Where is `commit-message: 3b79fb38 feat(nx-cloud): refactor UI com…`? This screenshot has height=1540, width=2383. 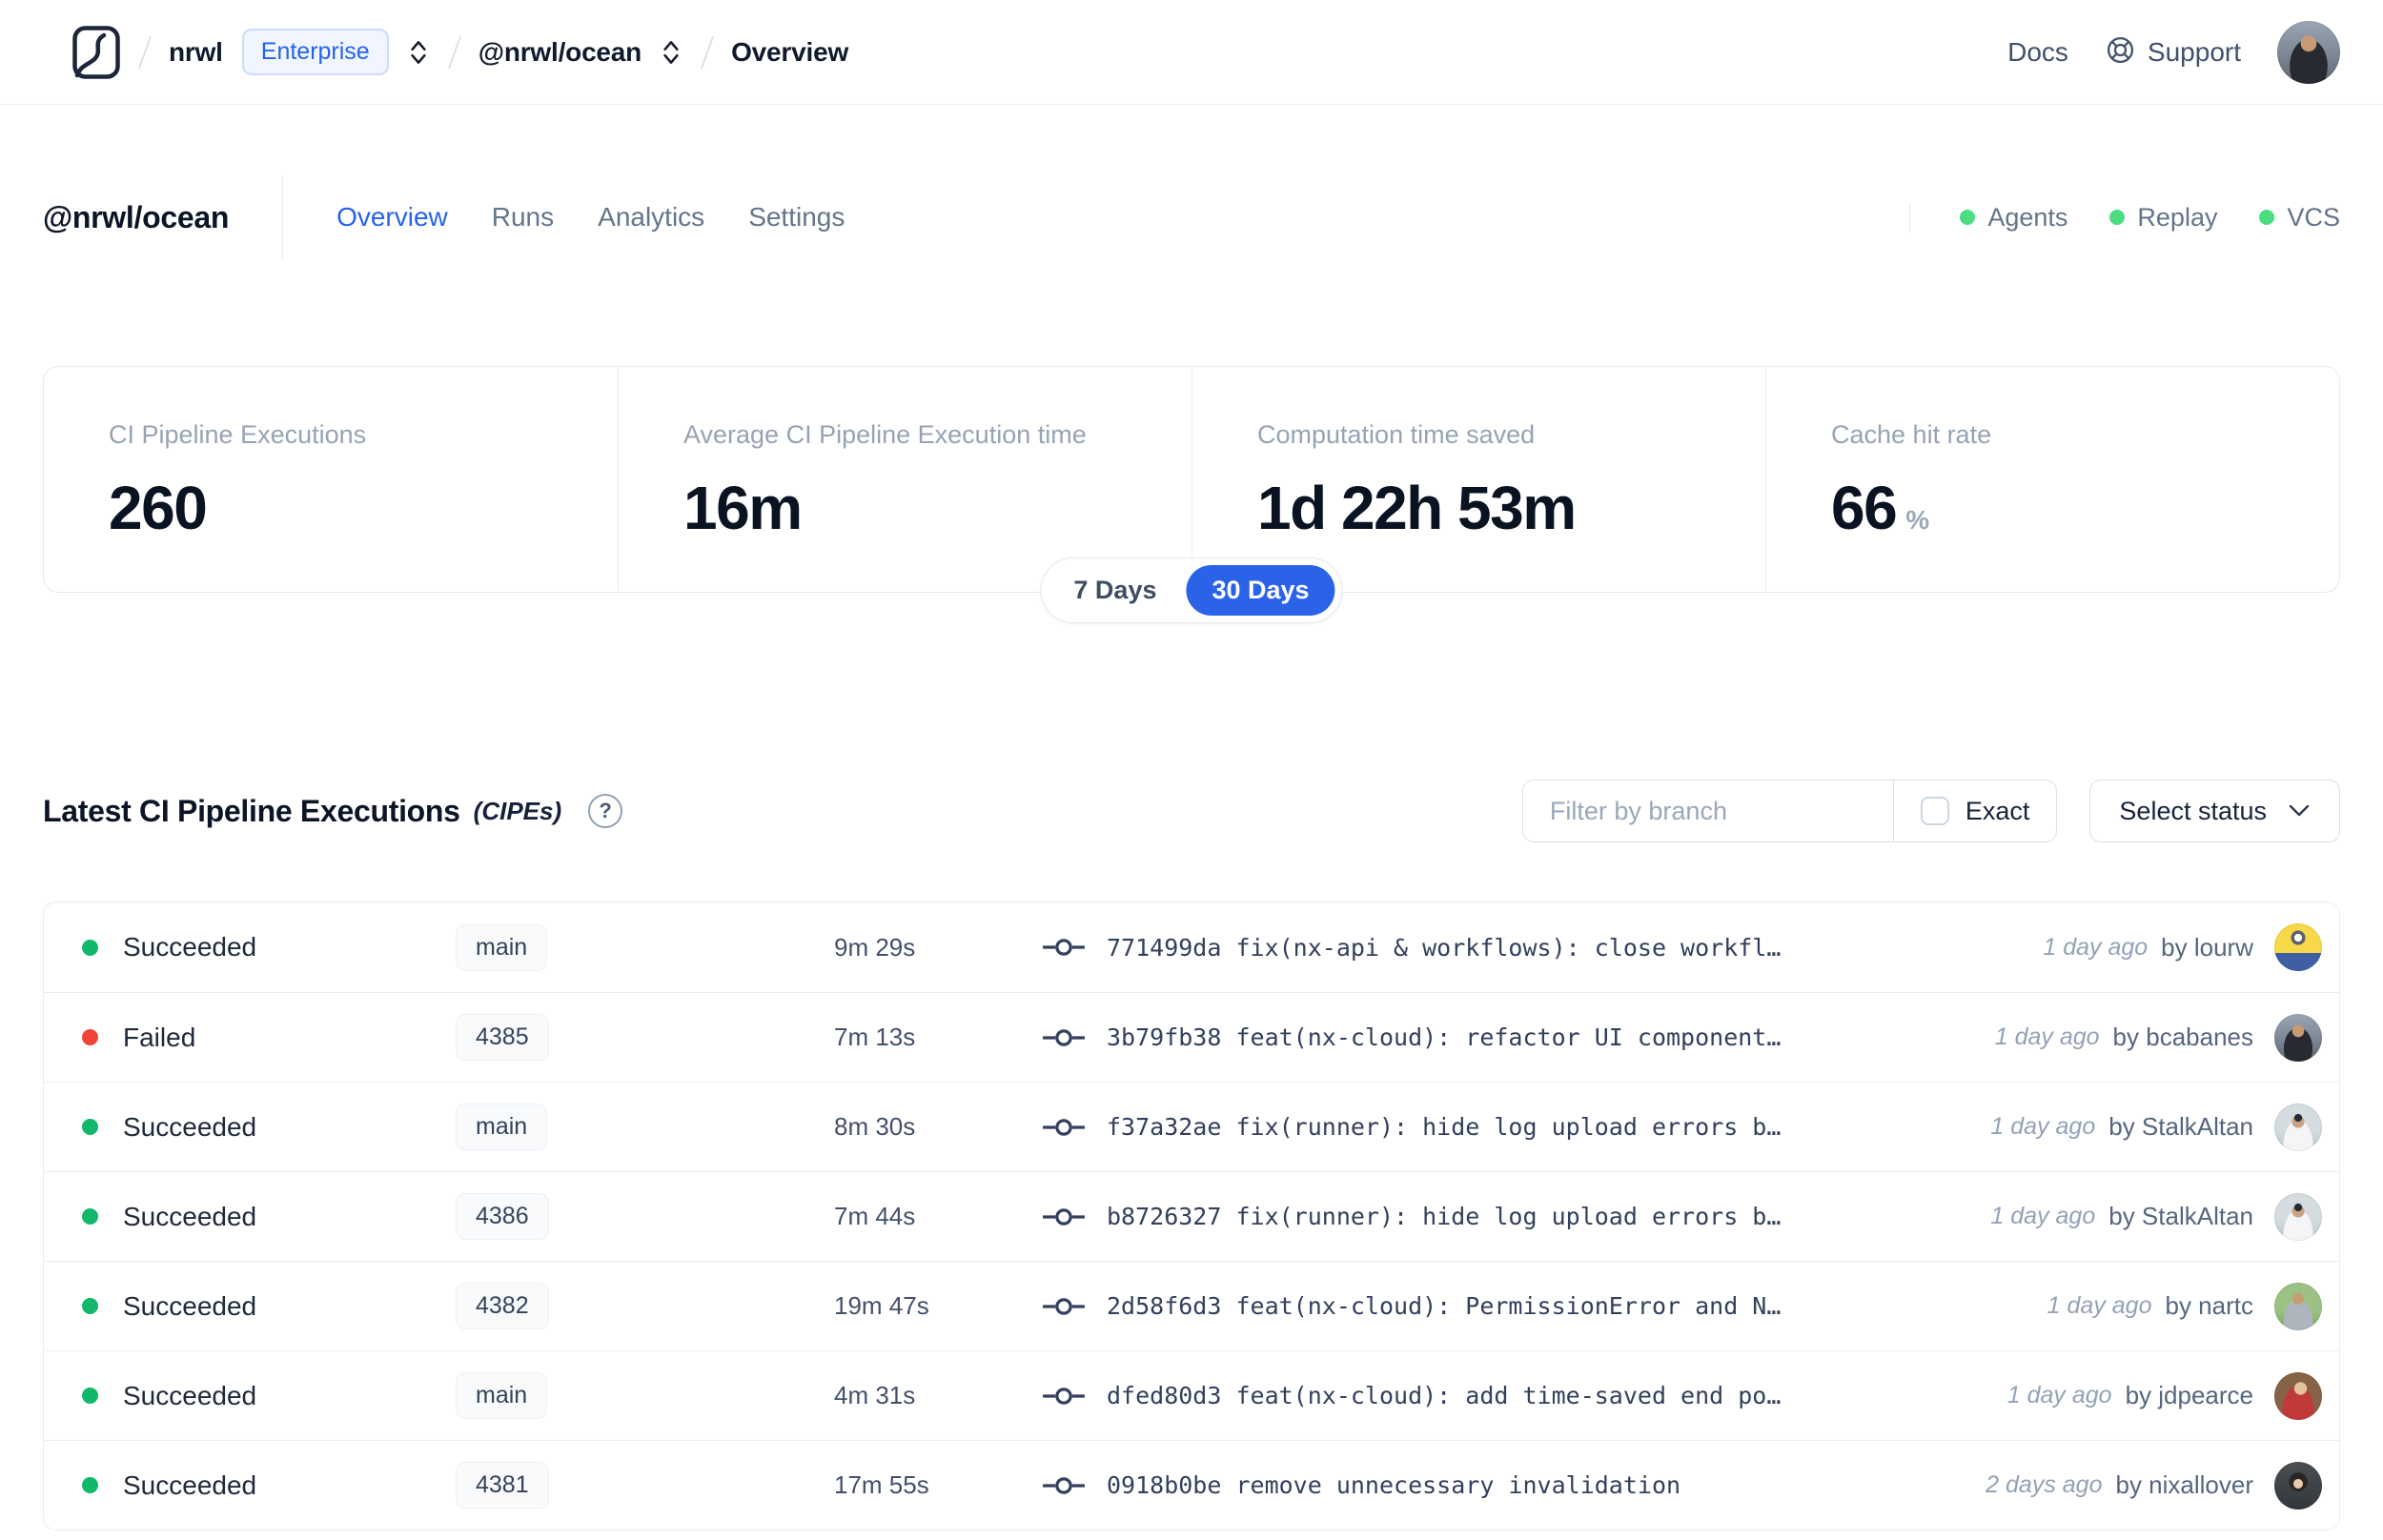
commit-message: 3b79fb38 feat(nx-cloud): refactor UI com… is located at coordinates (1444, 1037).